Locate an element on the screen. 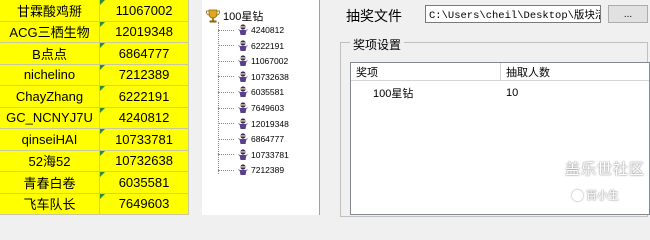 This screenshot has width=650, height=240. sheet-row: GC_NCNYJ7U 4240812 is located at coordinates (94, 118).